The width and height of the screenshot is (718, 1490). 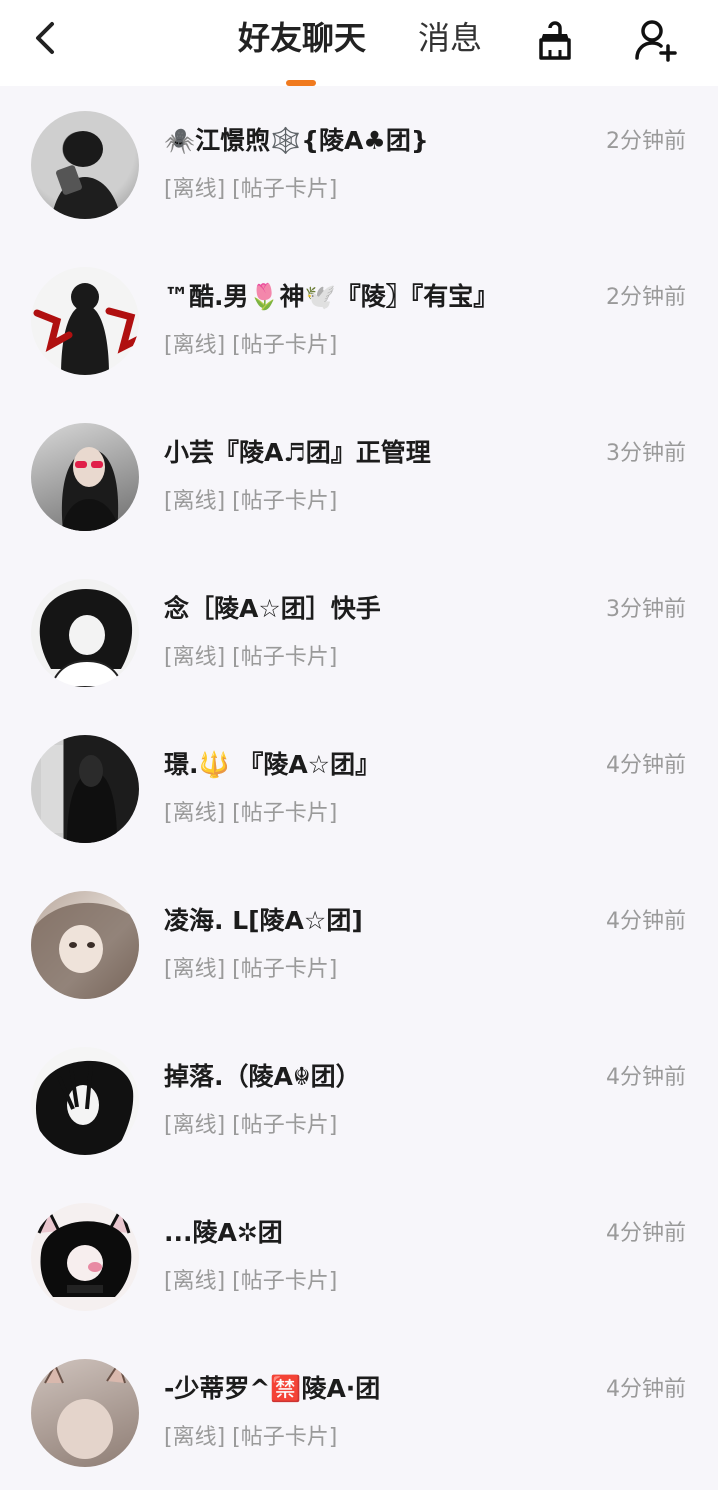 What do you see at coordinates (331, 296) in the screenshot?
I see `contact-name: ™酷.男🌷神🕊️『陵〗『有宝』` at bounding box center [331, 296].